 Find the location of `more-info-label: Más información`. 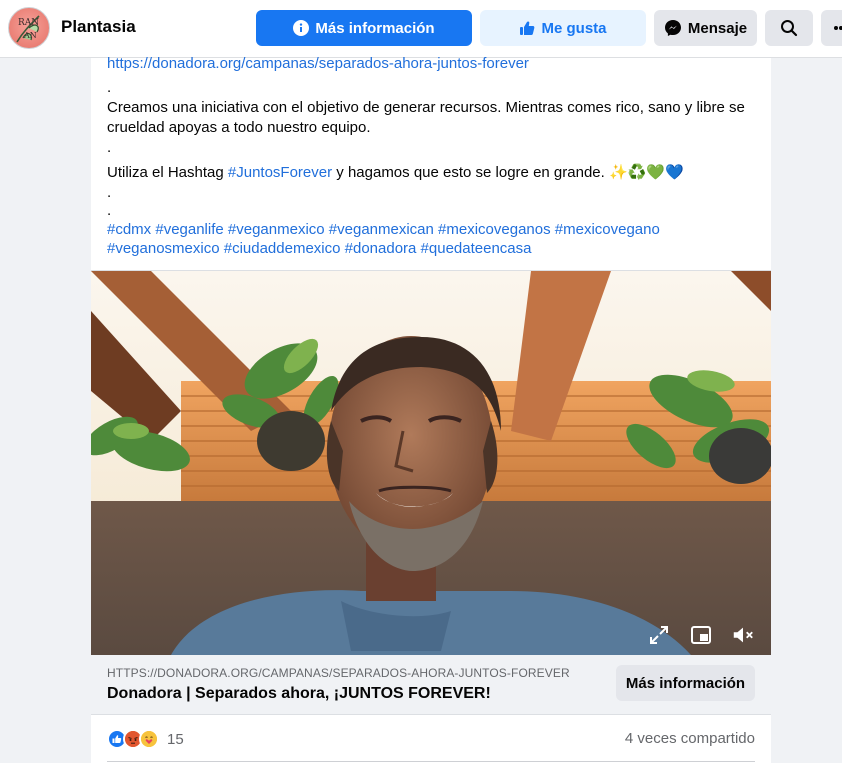

more-info-label: Más información is located at coordinates (375, 28).